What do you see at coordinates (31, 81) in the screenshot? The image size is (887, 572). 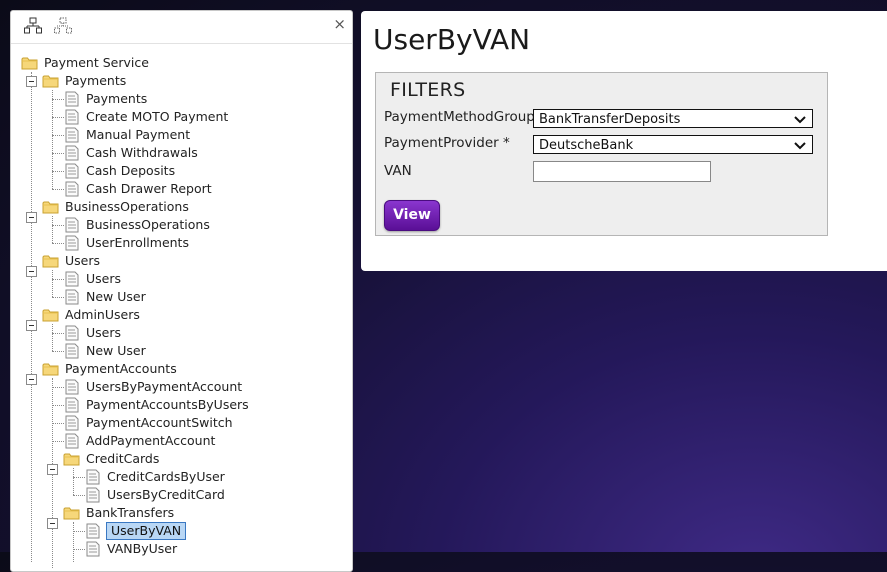 I see `collapse-toggle-payments` at bounding box center [31, 81].